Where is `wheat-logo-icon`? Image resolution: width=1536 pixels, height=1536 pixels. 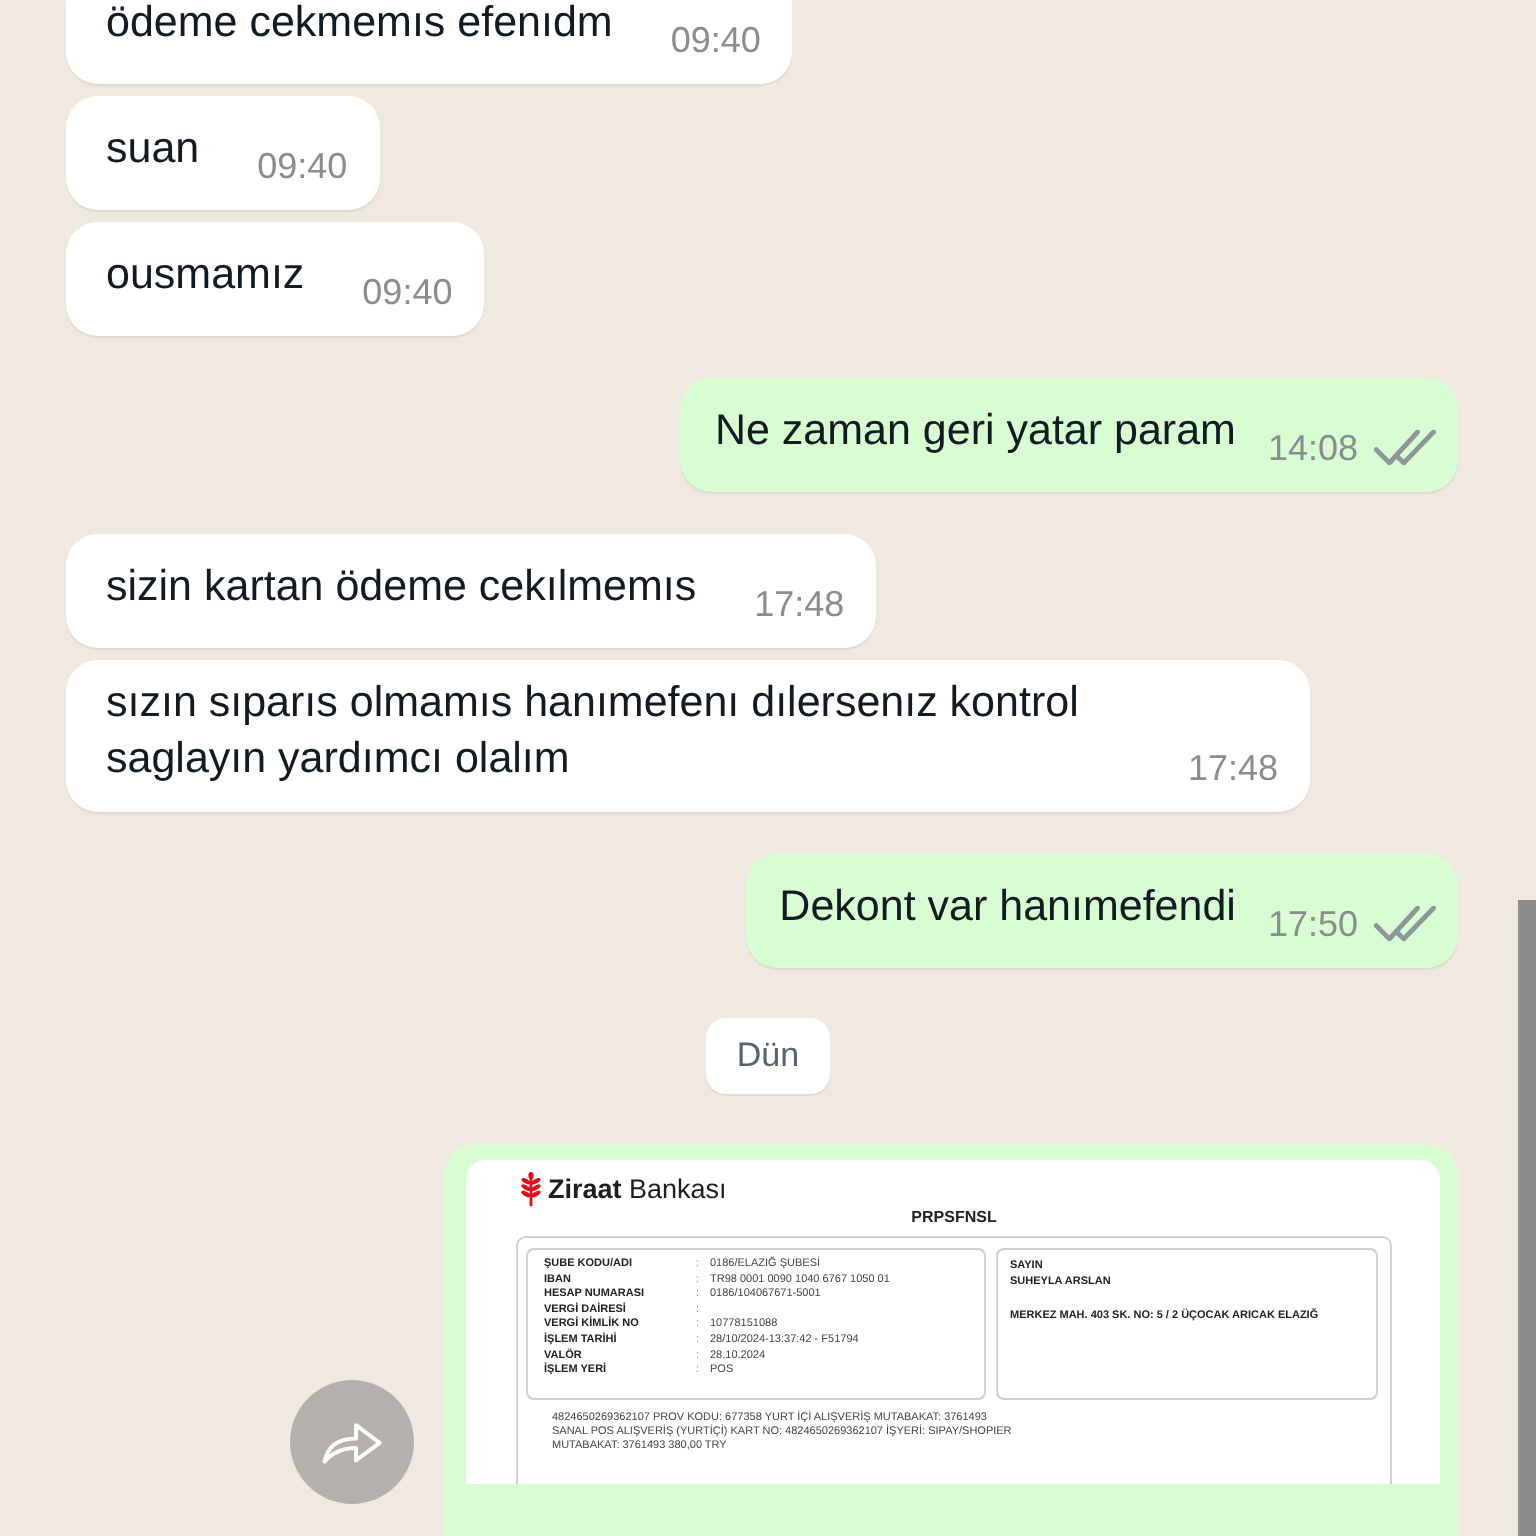
wheat-logo-icon is located at coordinates (531, 1189).